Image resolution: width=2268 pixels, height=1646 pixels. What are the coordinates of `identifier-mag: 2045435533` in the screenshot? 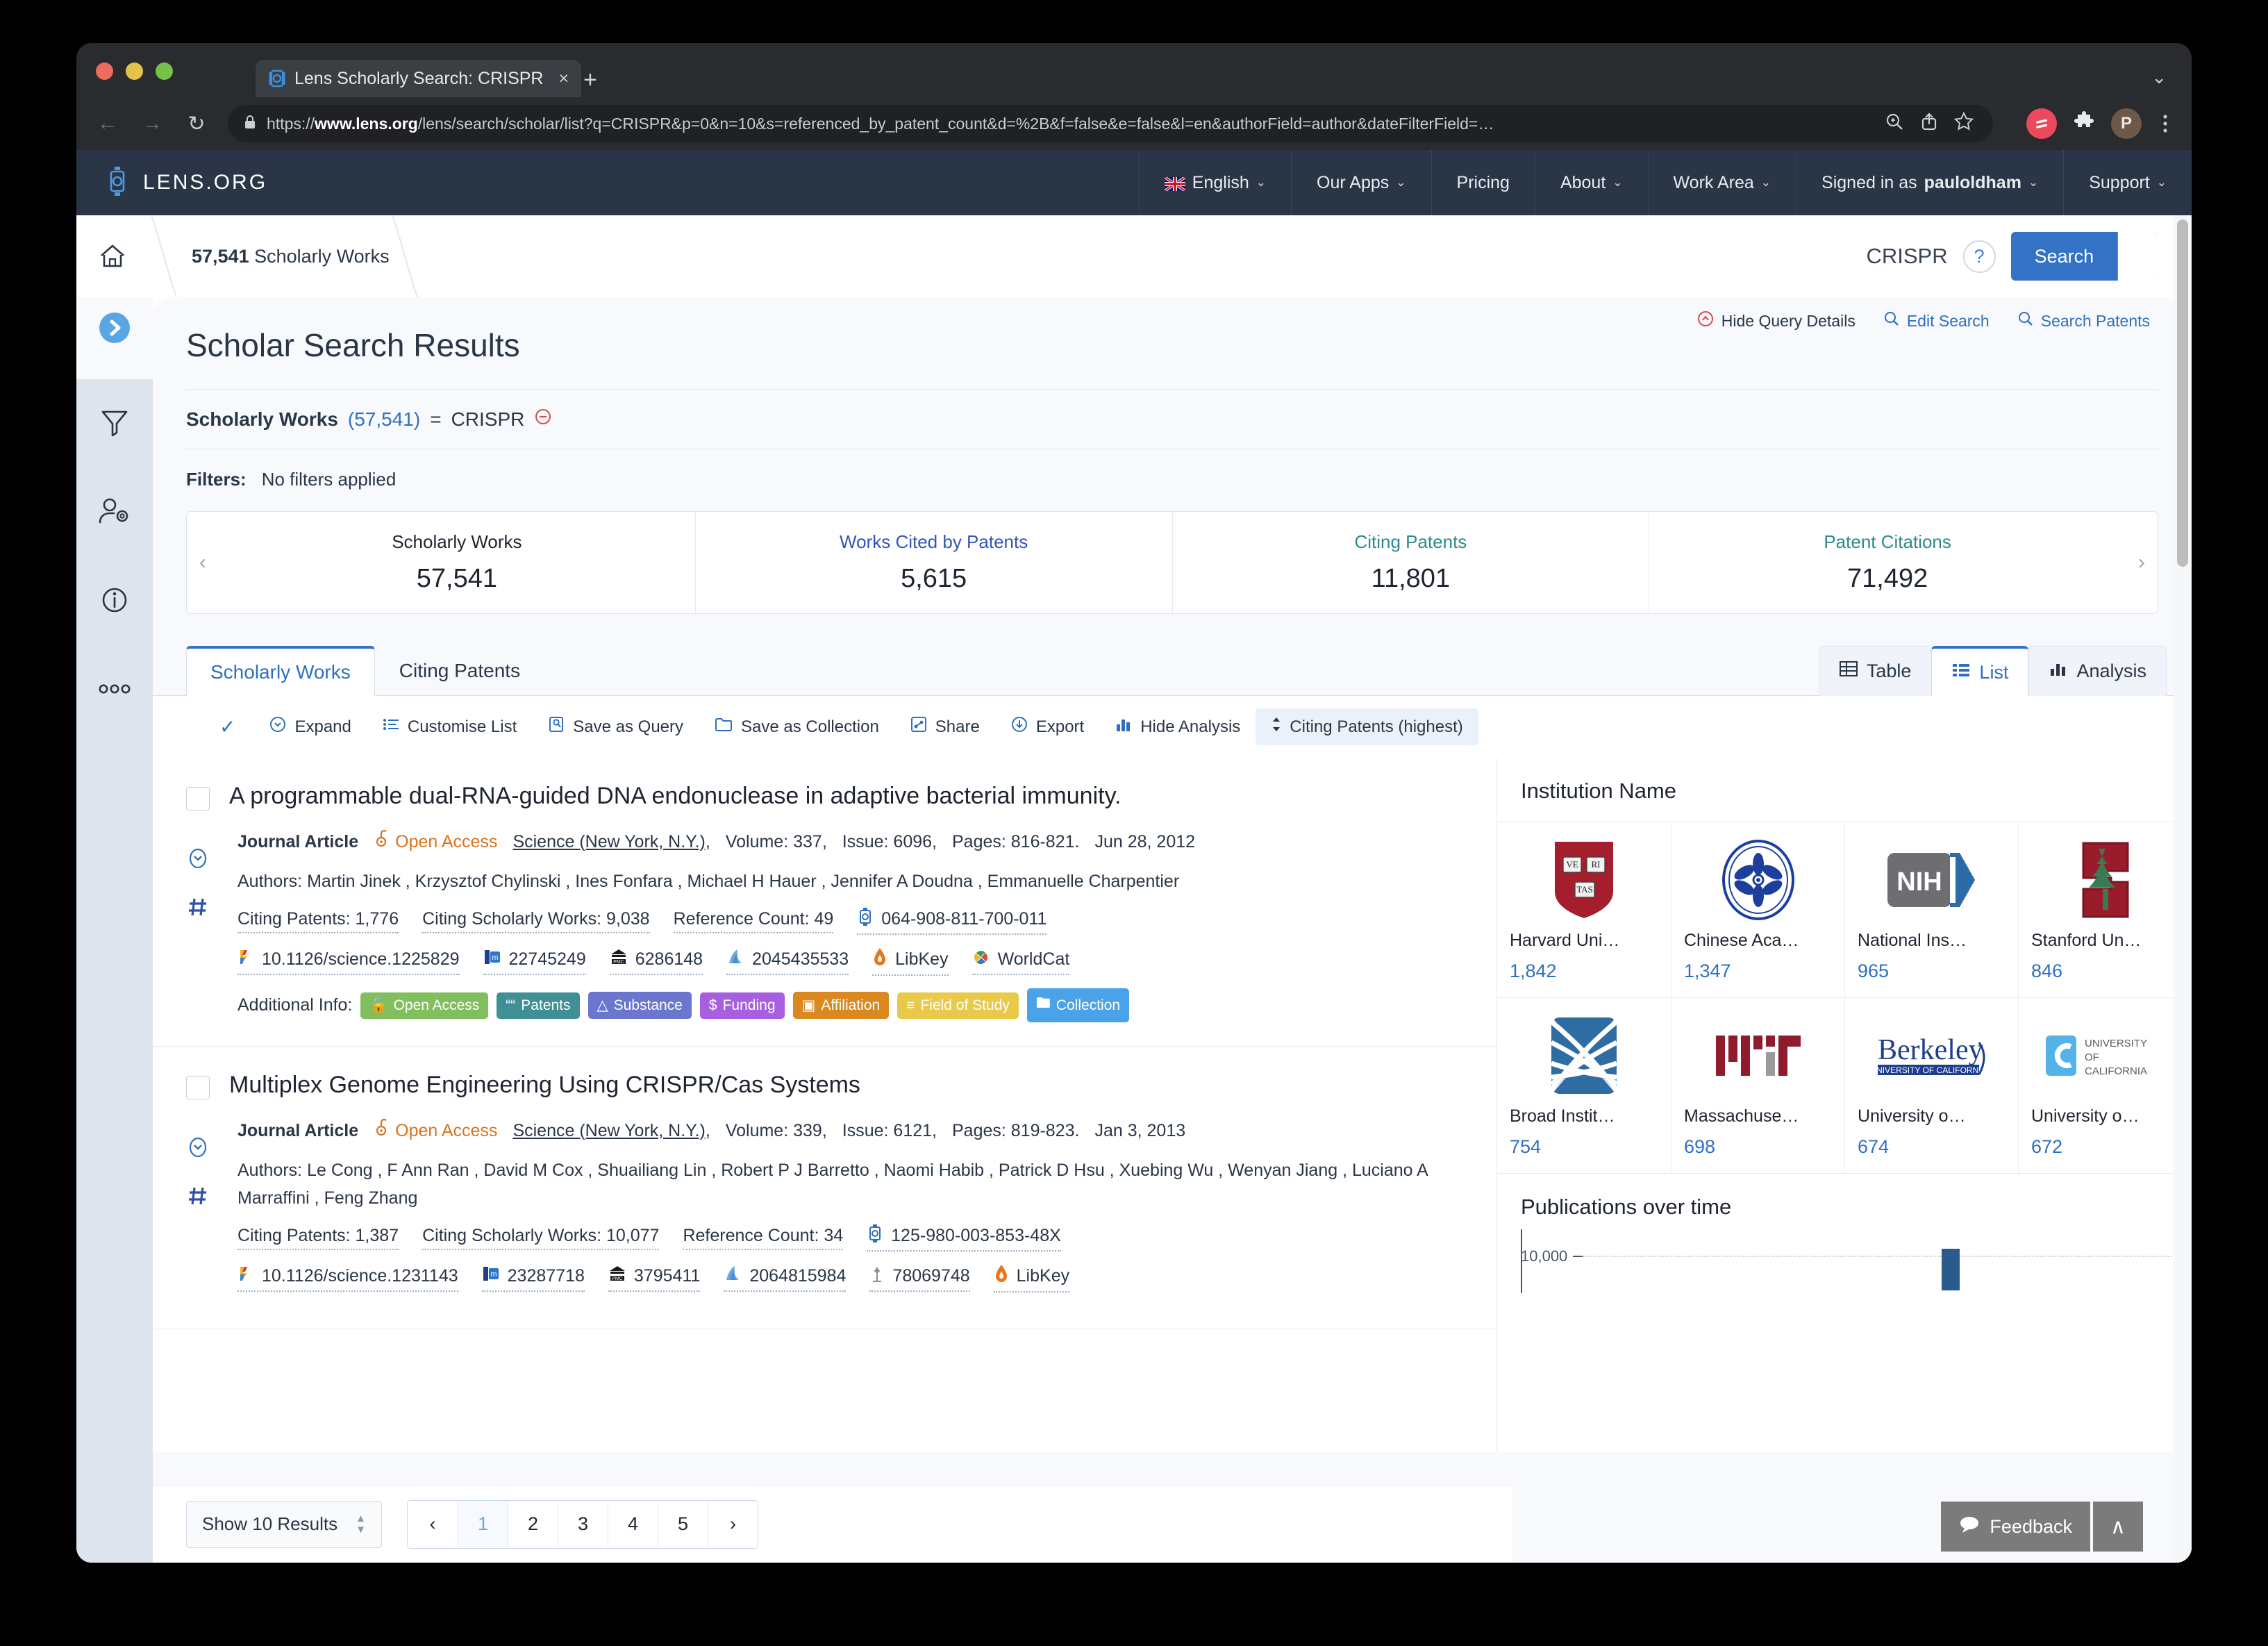 It's located at (787, 962).